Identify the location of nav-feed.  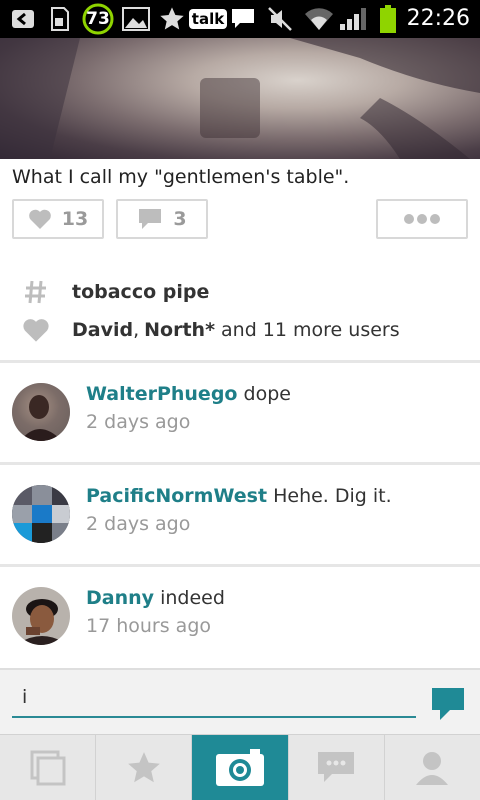
(48, 767).